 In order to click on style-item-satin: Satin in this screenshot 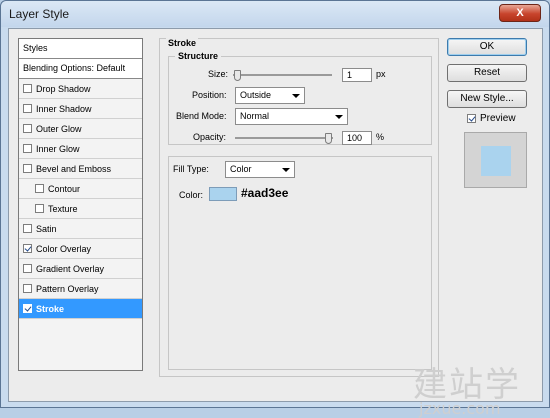, I will do `click(80, 229)`.